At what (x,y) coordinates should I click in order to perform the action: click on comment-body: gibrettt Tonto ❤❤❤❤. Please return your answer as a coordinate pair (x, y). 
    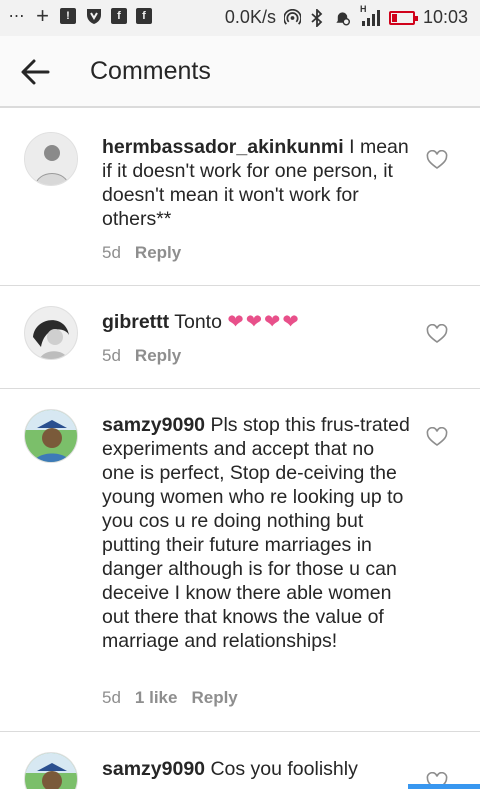
    Looking at the image, I should click on (257, 322).